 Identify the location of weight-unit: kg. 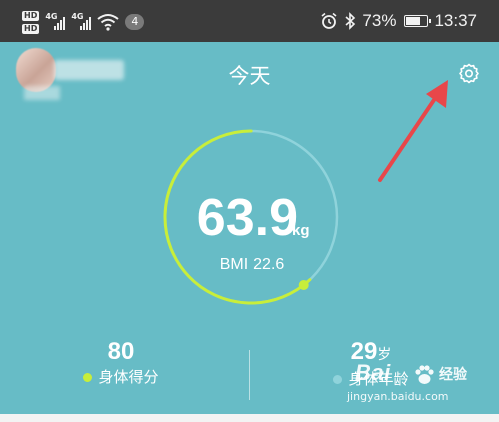
(301, 230).